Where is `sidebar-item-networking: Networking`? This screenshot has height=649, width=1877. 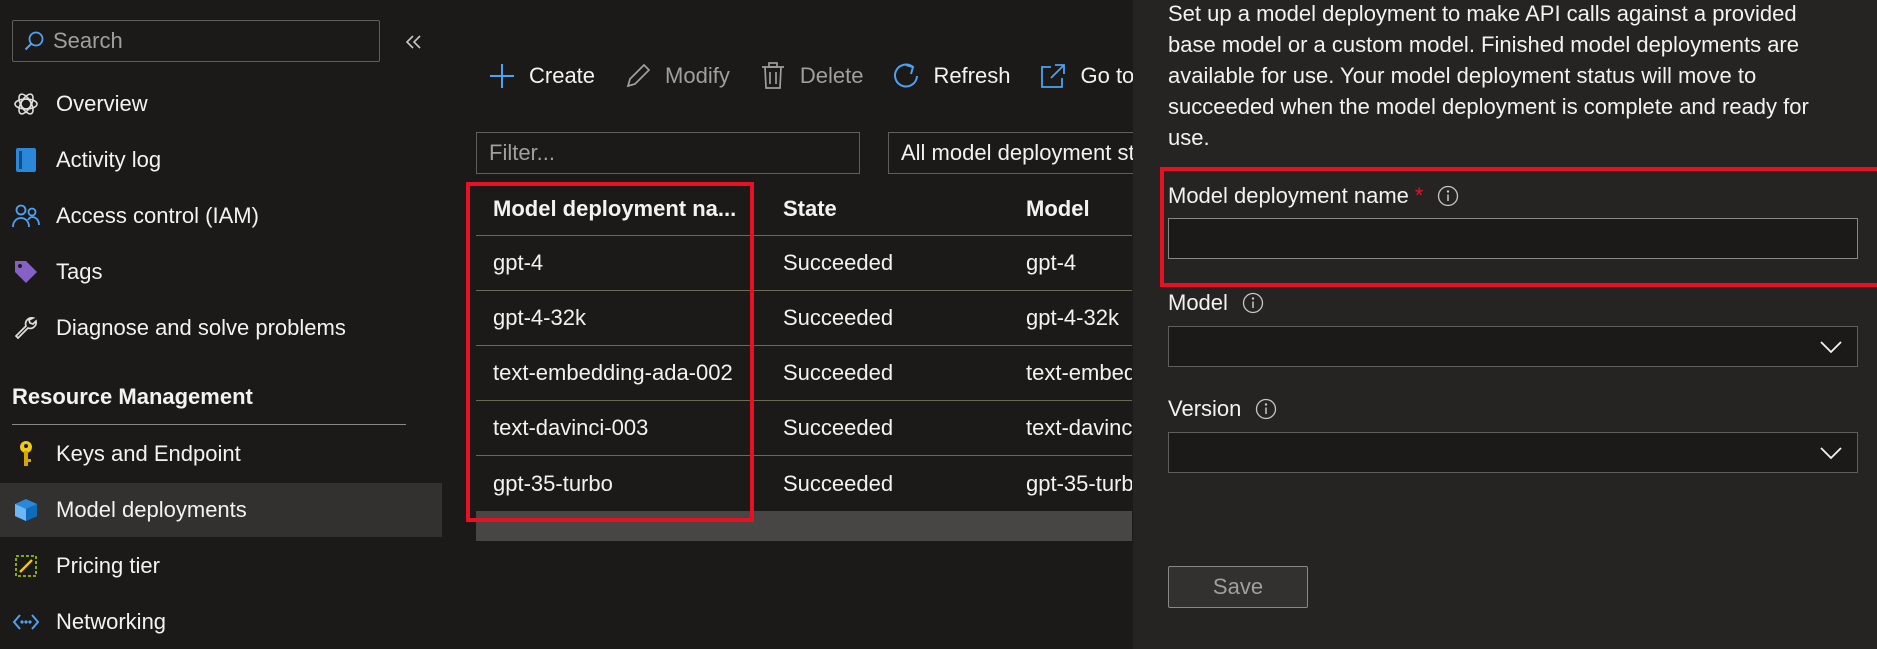 sidebar-item-networking: Networking is located at coordinates (221, 622).